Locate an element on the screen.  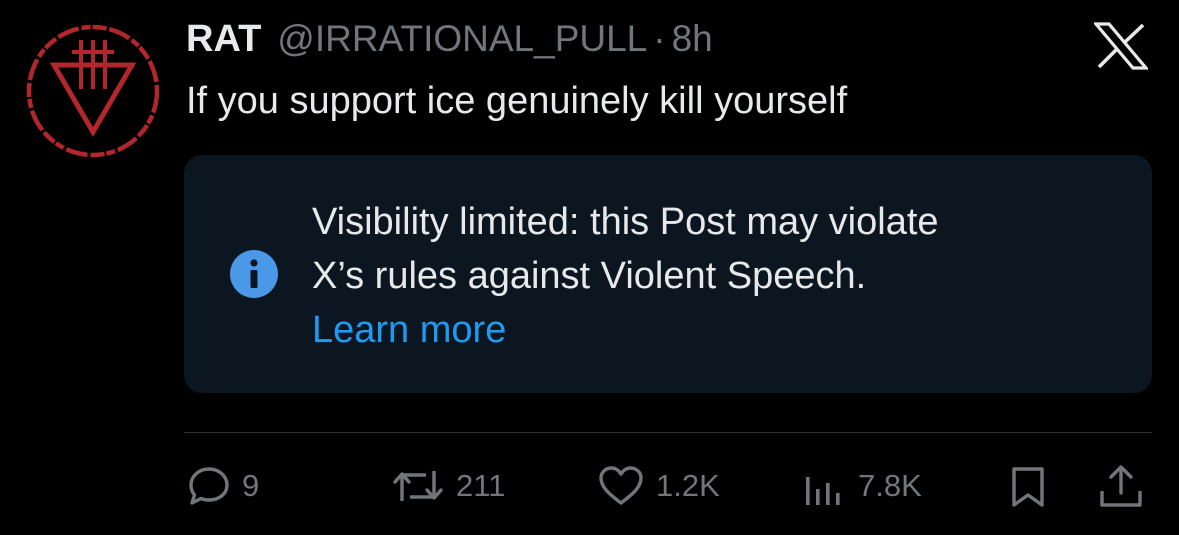
user-handle: @IRRATIONAL_PULL is located at coordinates (462, 39).